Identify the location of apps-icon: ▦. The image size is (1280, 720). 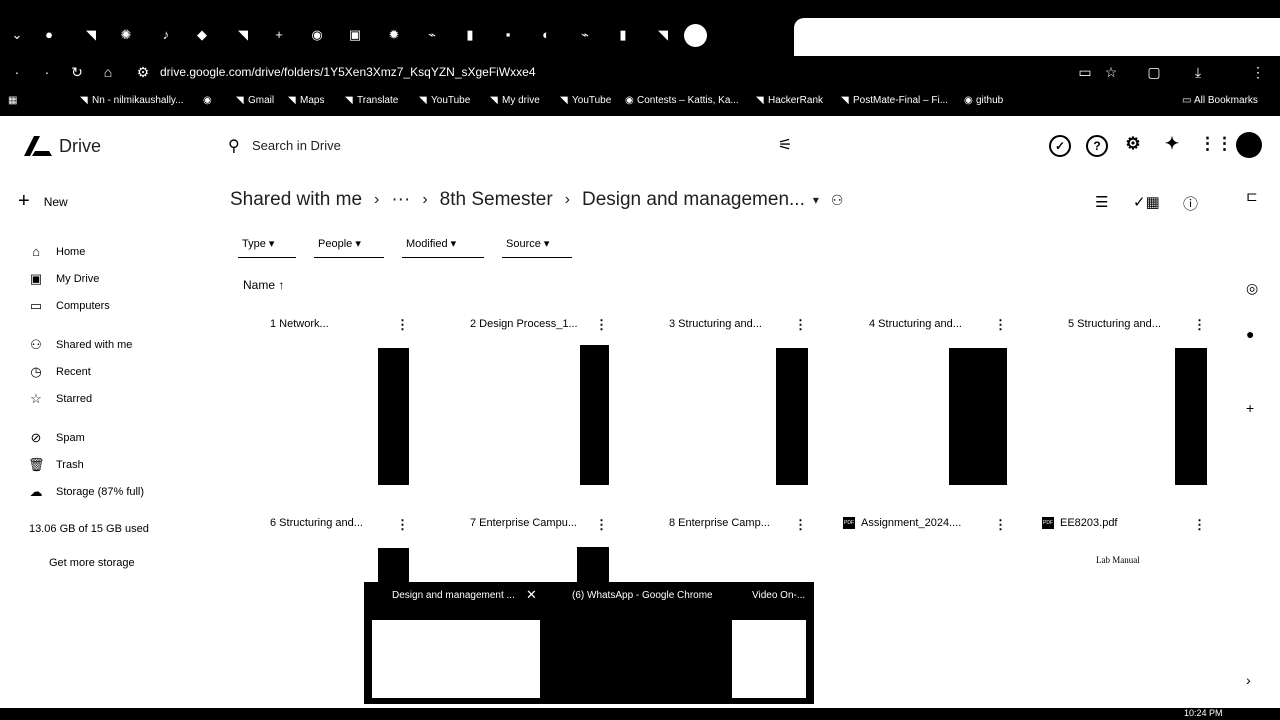
(12, 100).